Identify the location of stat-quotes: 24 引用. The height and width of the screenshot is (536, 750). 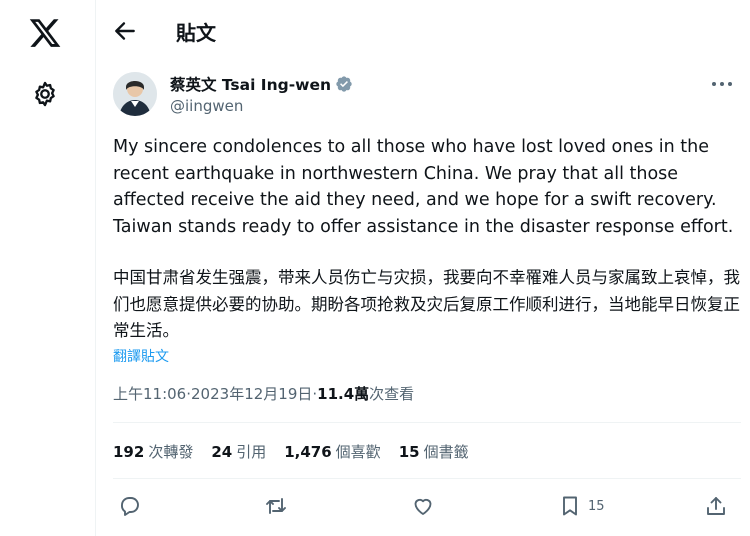
(238, 451).